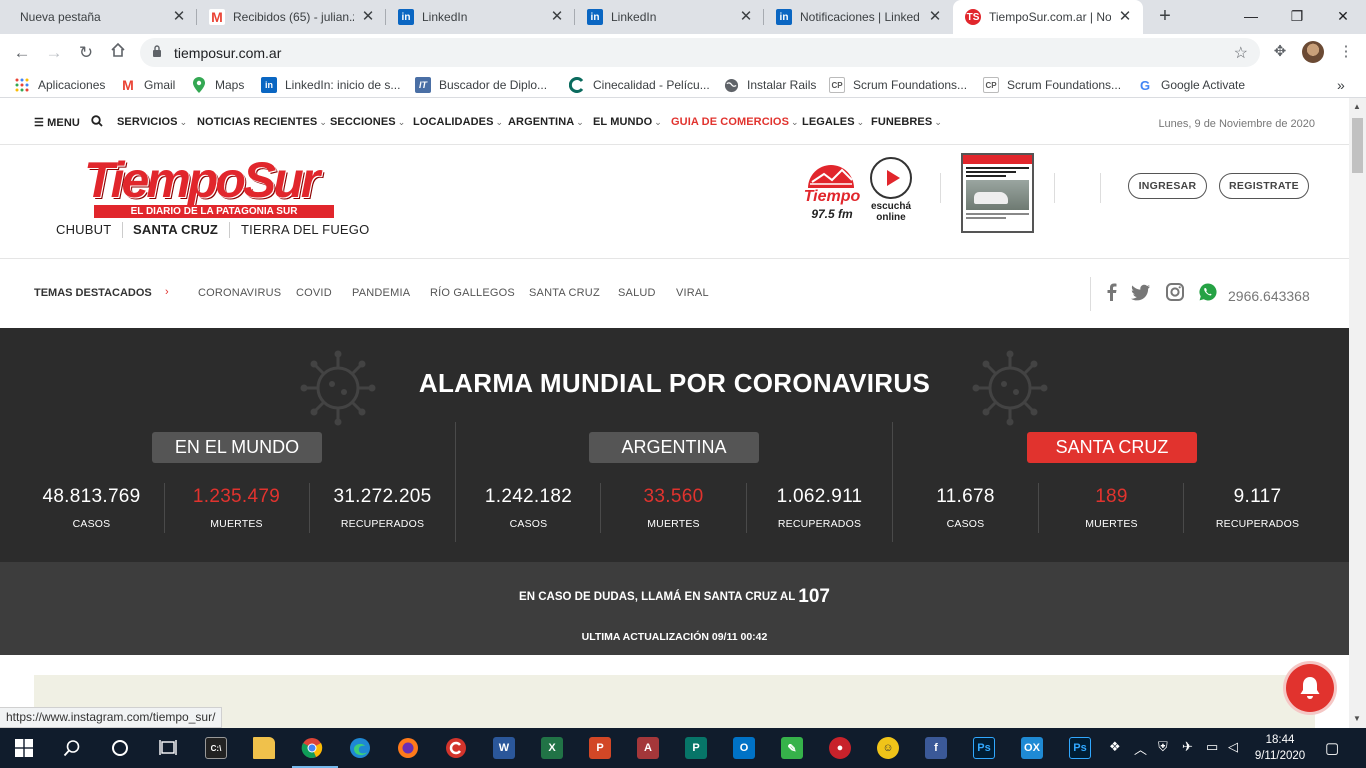 This screenshot has height=768, width=1366. I want to click on facebook-icon, so click(1112, 292).